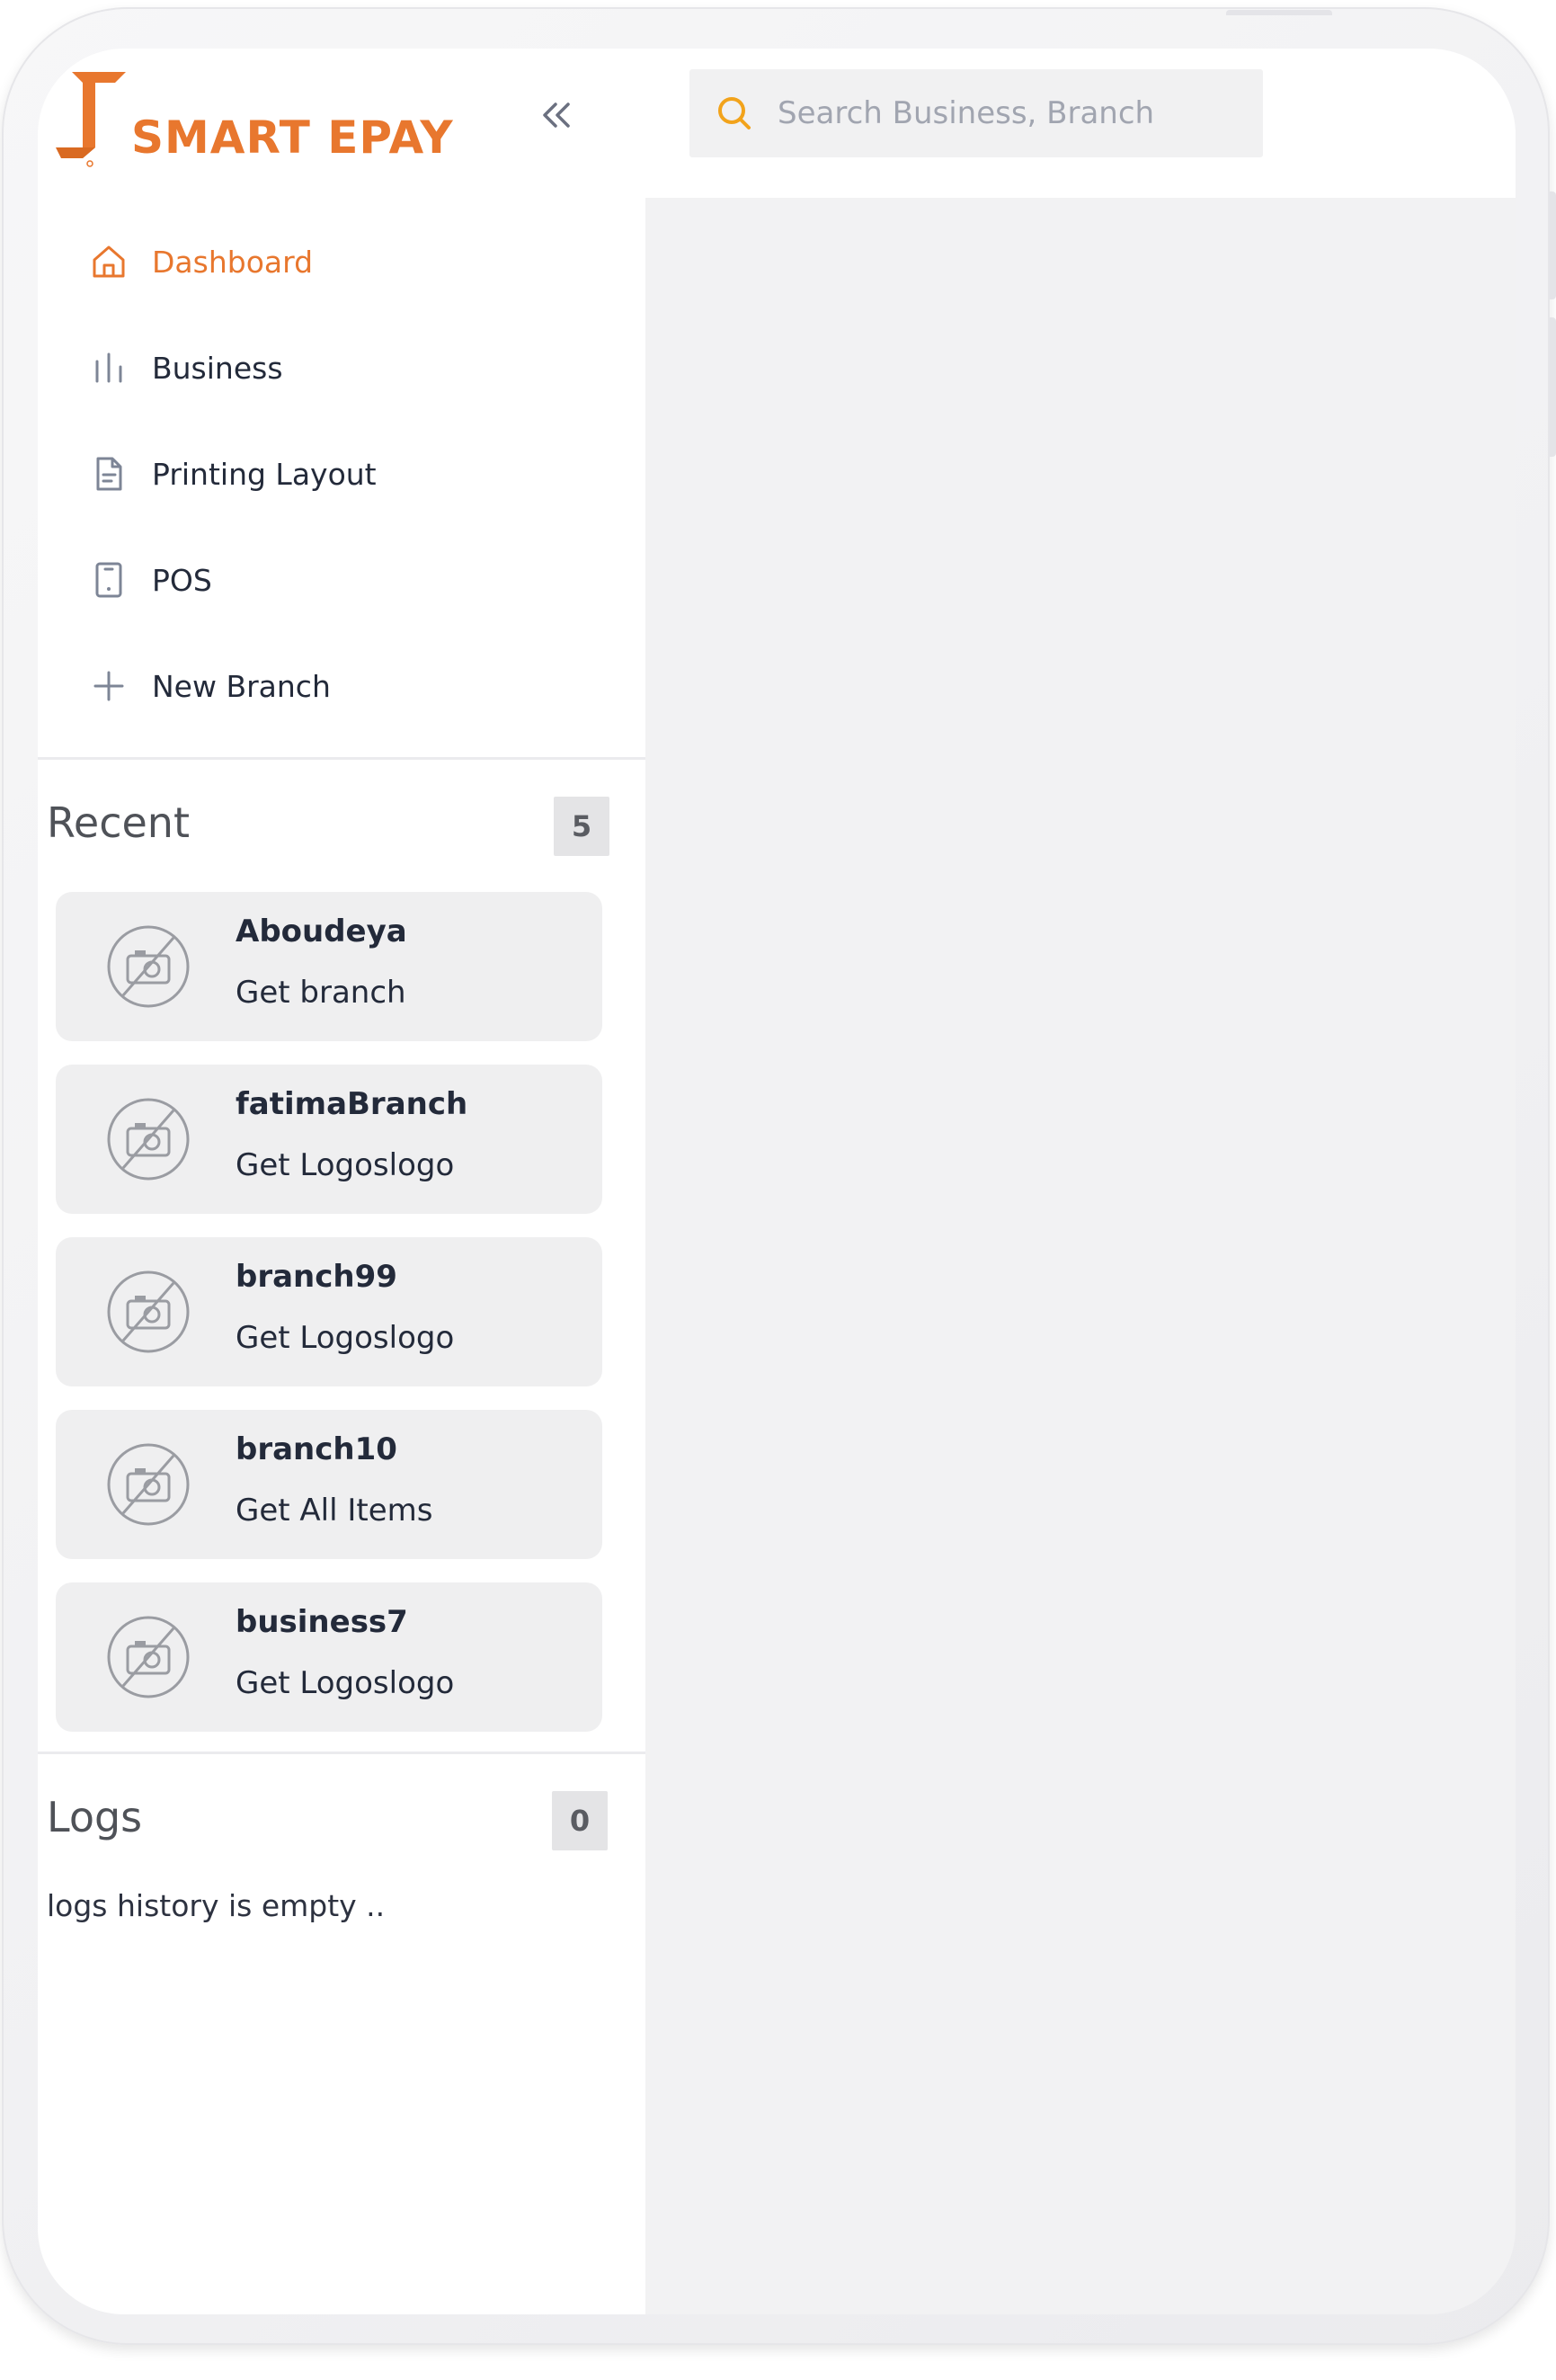  What do you see at coordinates (321, 931) in the screenshot?
I see `recent-item-title: Aboudeya` at bounding box center [321, 931].